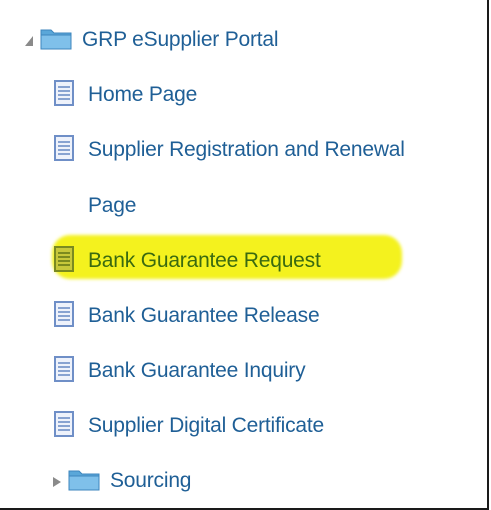  Describe the element at coordinates (206, 426) in the screenshot. I see `tree-item-label: Supplier Digital Certificate` at that location.